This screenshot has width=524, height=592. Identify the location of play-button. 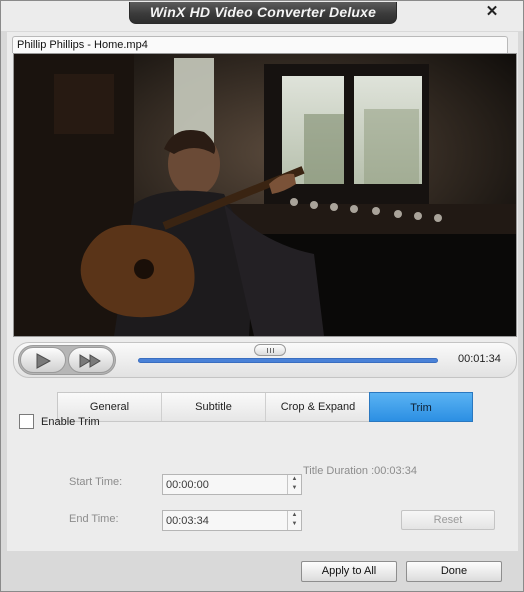
(43, 360).